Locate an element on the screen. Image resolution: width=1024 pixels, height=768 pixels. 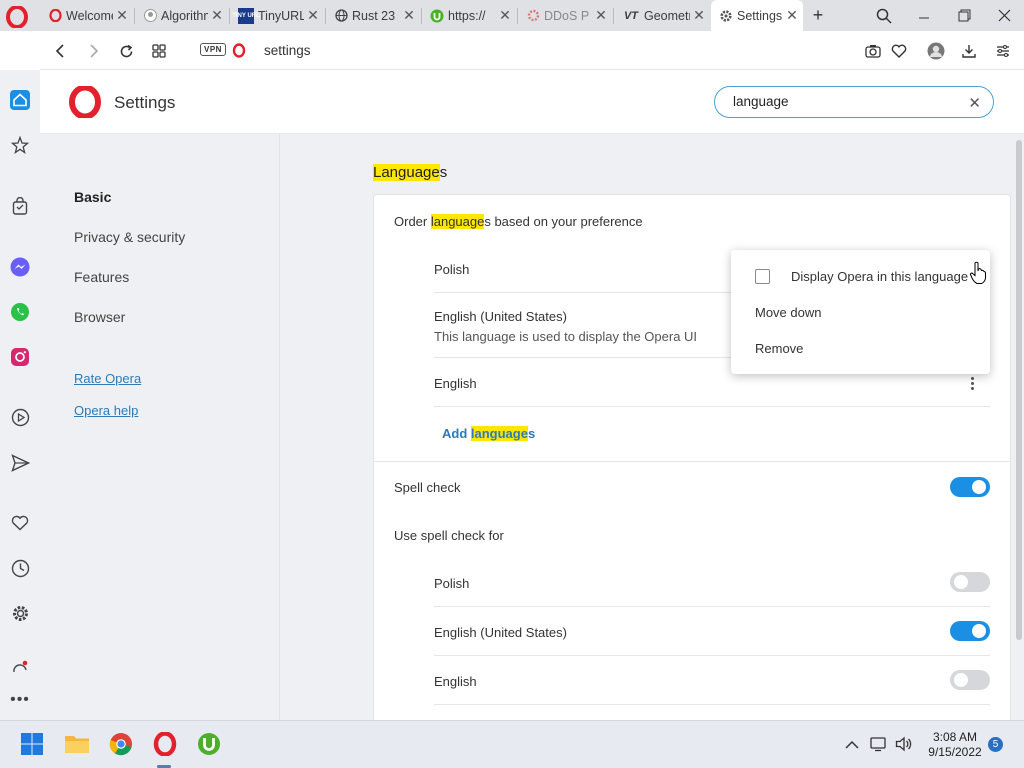
back-icon is located at coordinates (61, 51).